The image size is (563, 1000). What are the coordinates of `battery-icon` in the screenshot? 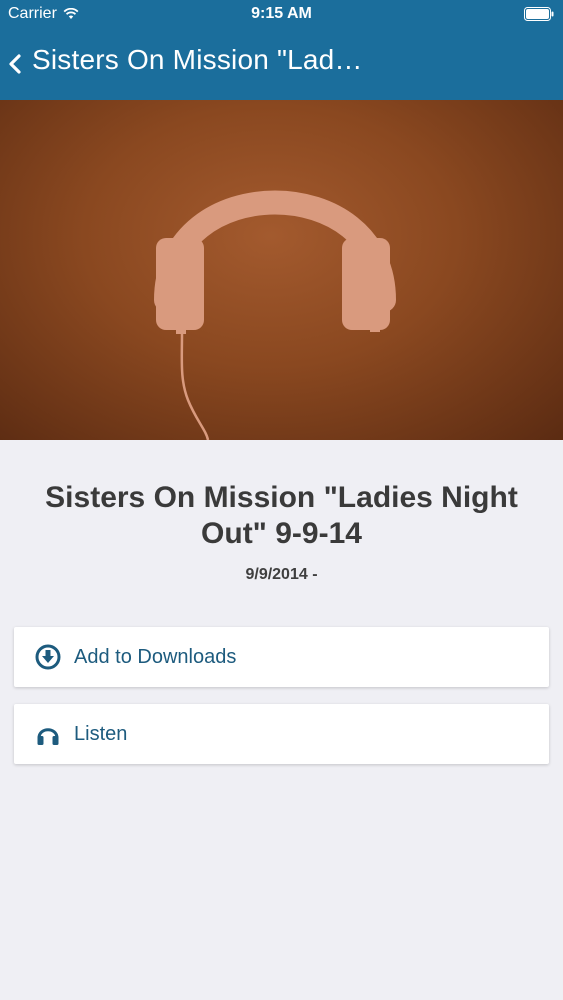 It's located at (539, 14).